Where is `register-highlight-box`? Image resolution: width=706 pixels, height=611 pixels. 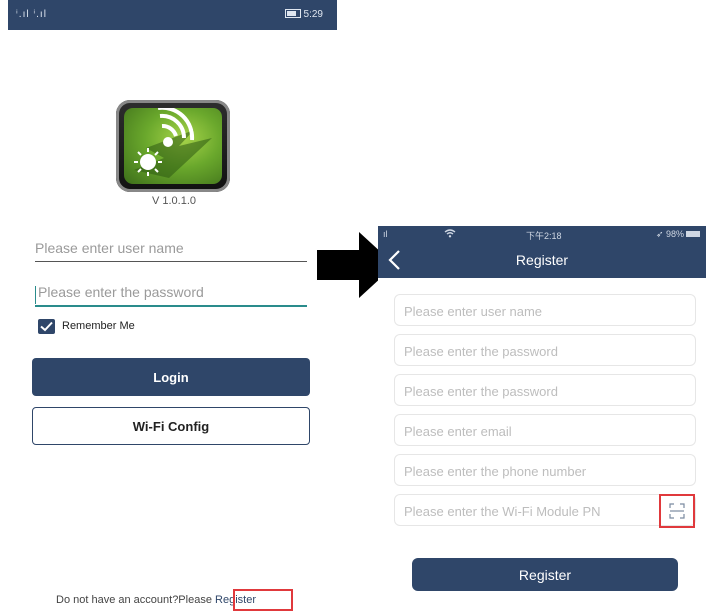
register-highlight-box is located at coordinates (263, 600).